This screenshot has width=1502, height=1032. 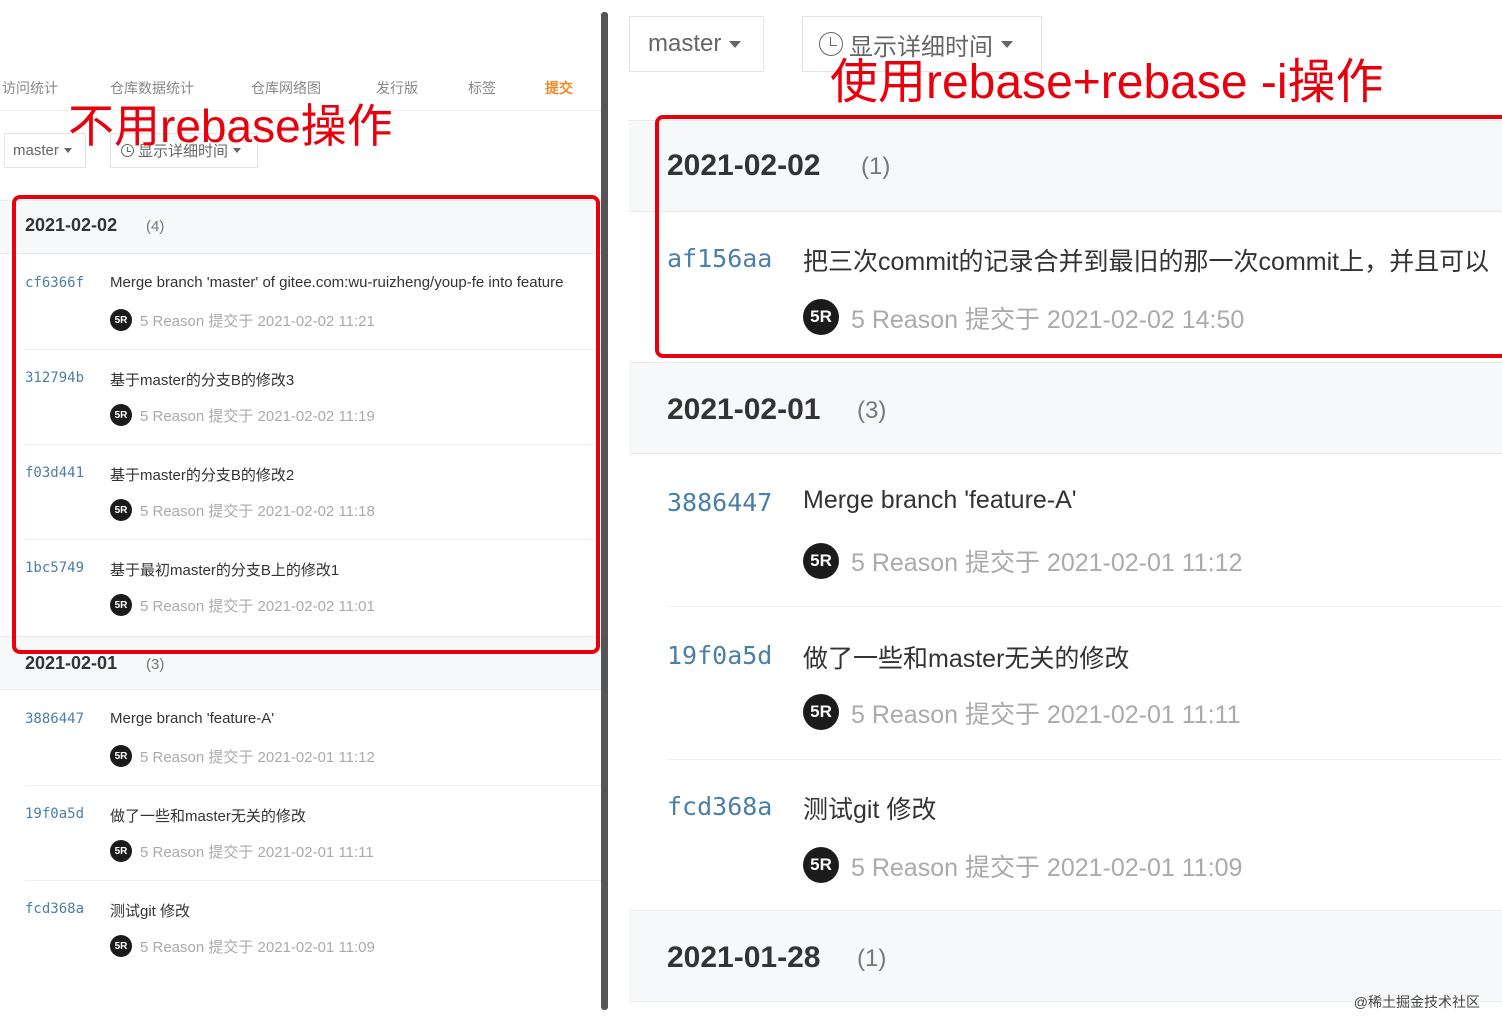 I want to click on highlight-box, so click(x=1078, y=236).